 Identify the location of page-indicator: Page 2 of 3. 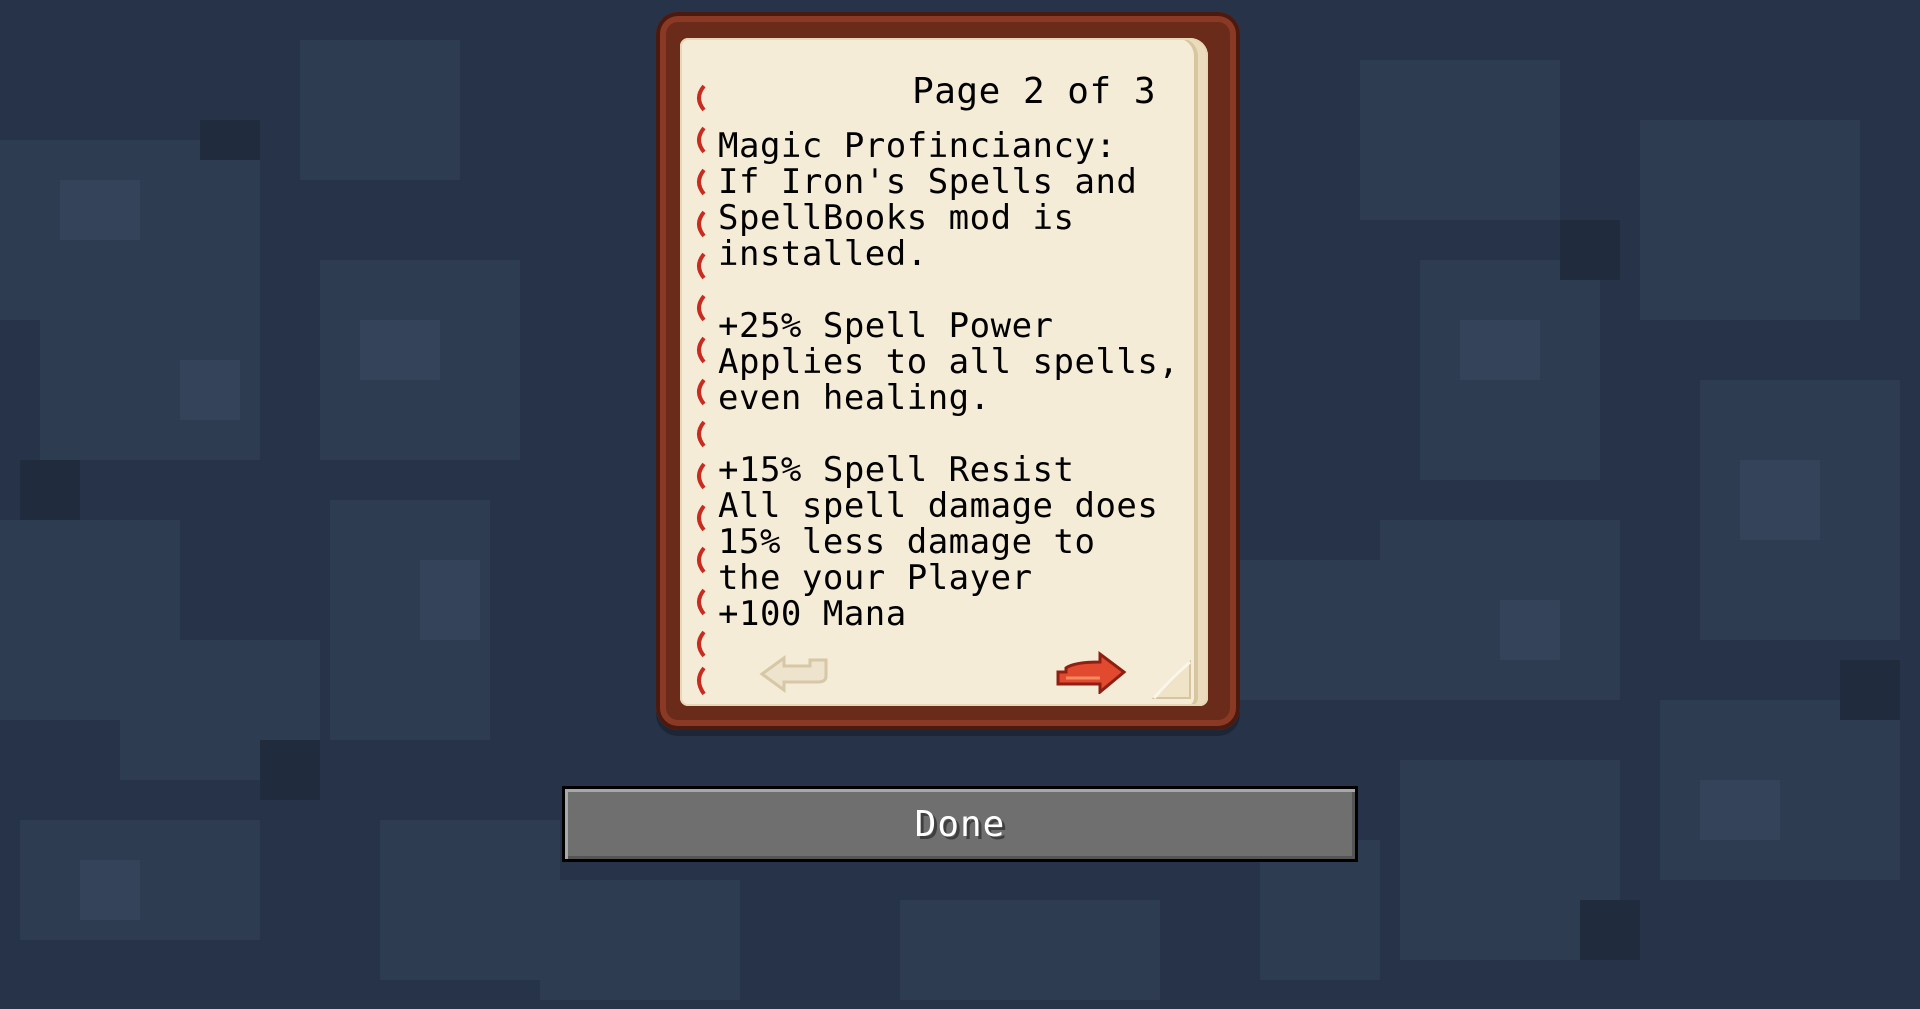
(1034, 91).